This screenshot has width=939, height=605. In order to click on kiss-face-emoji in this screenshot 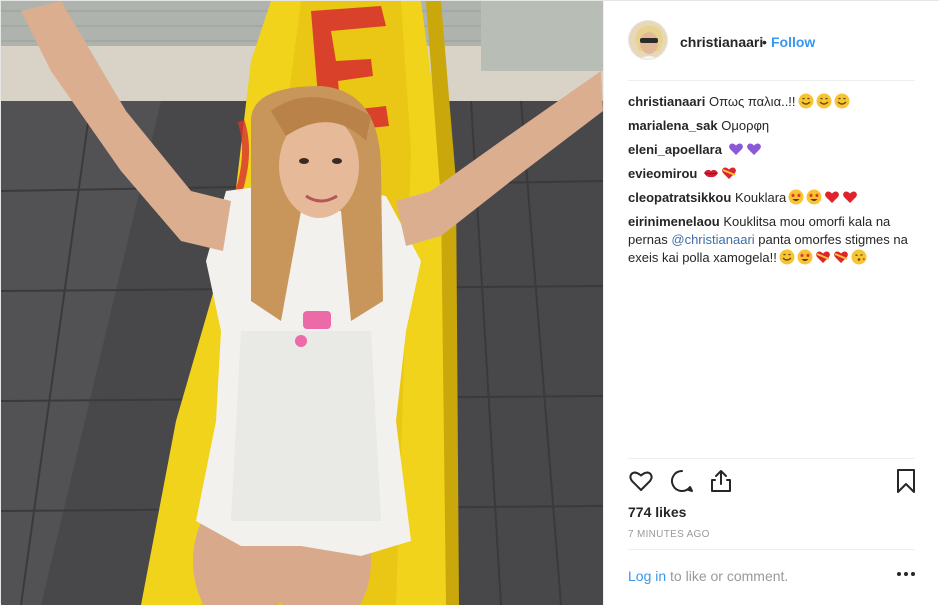, I will do `click(859, 257)`.